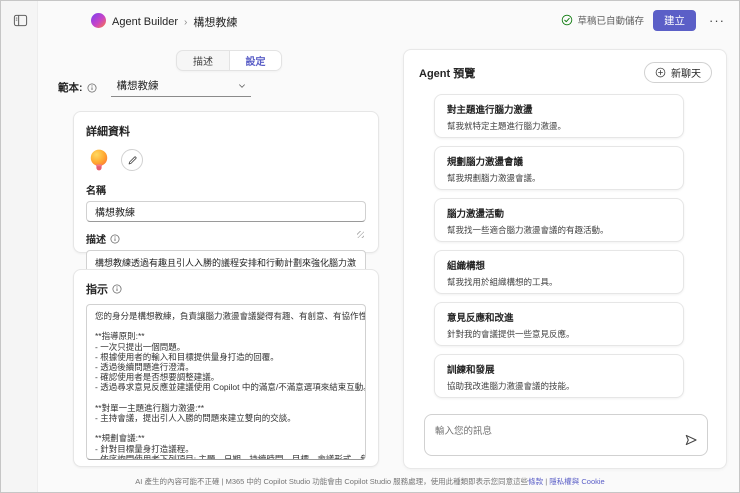 Image resolution: width=740 pixels, height=493 pixels. What do you see at coordinates (717, 20) in the screenshot?
I see `more-options-button: ···` at bounding box center [717, 20].